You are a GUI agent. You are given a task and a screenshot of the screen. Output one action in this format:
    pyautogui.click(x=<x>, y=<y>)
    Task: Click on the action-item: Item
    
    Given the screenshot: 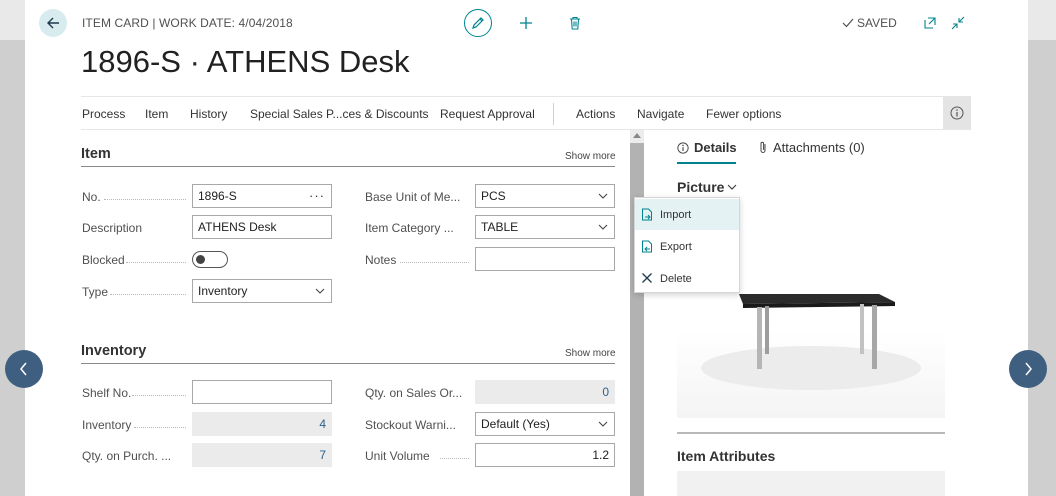 What is the action you would take?
    pyautogui.click(x=156, y=114)
    